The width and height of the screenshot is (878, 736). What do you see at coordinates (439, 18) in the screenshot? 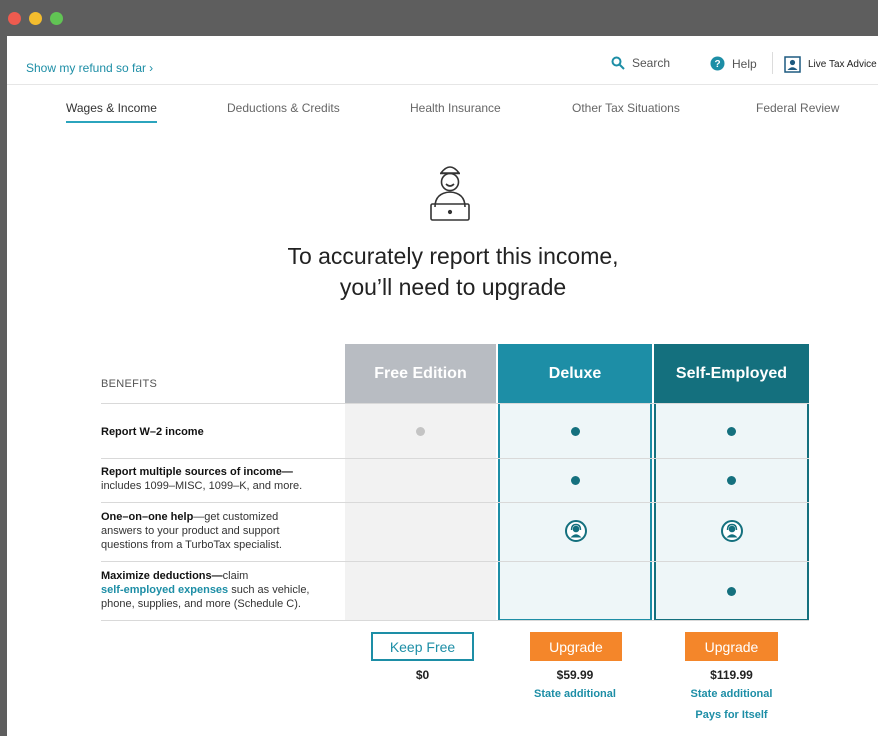
I see `window-titlebar` at bounding box center [439, 18].